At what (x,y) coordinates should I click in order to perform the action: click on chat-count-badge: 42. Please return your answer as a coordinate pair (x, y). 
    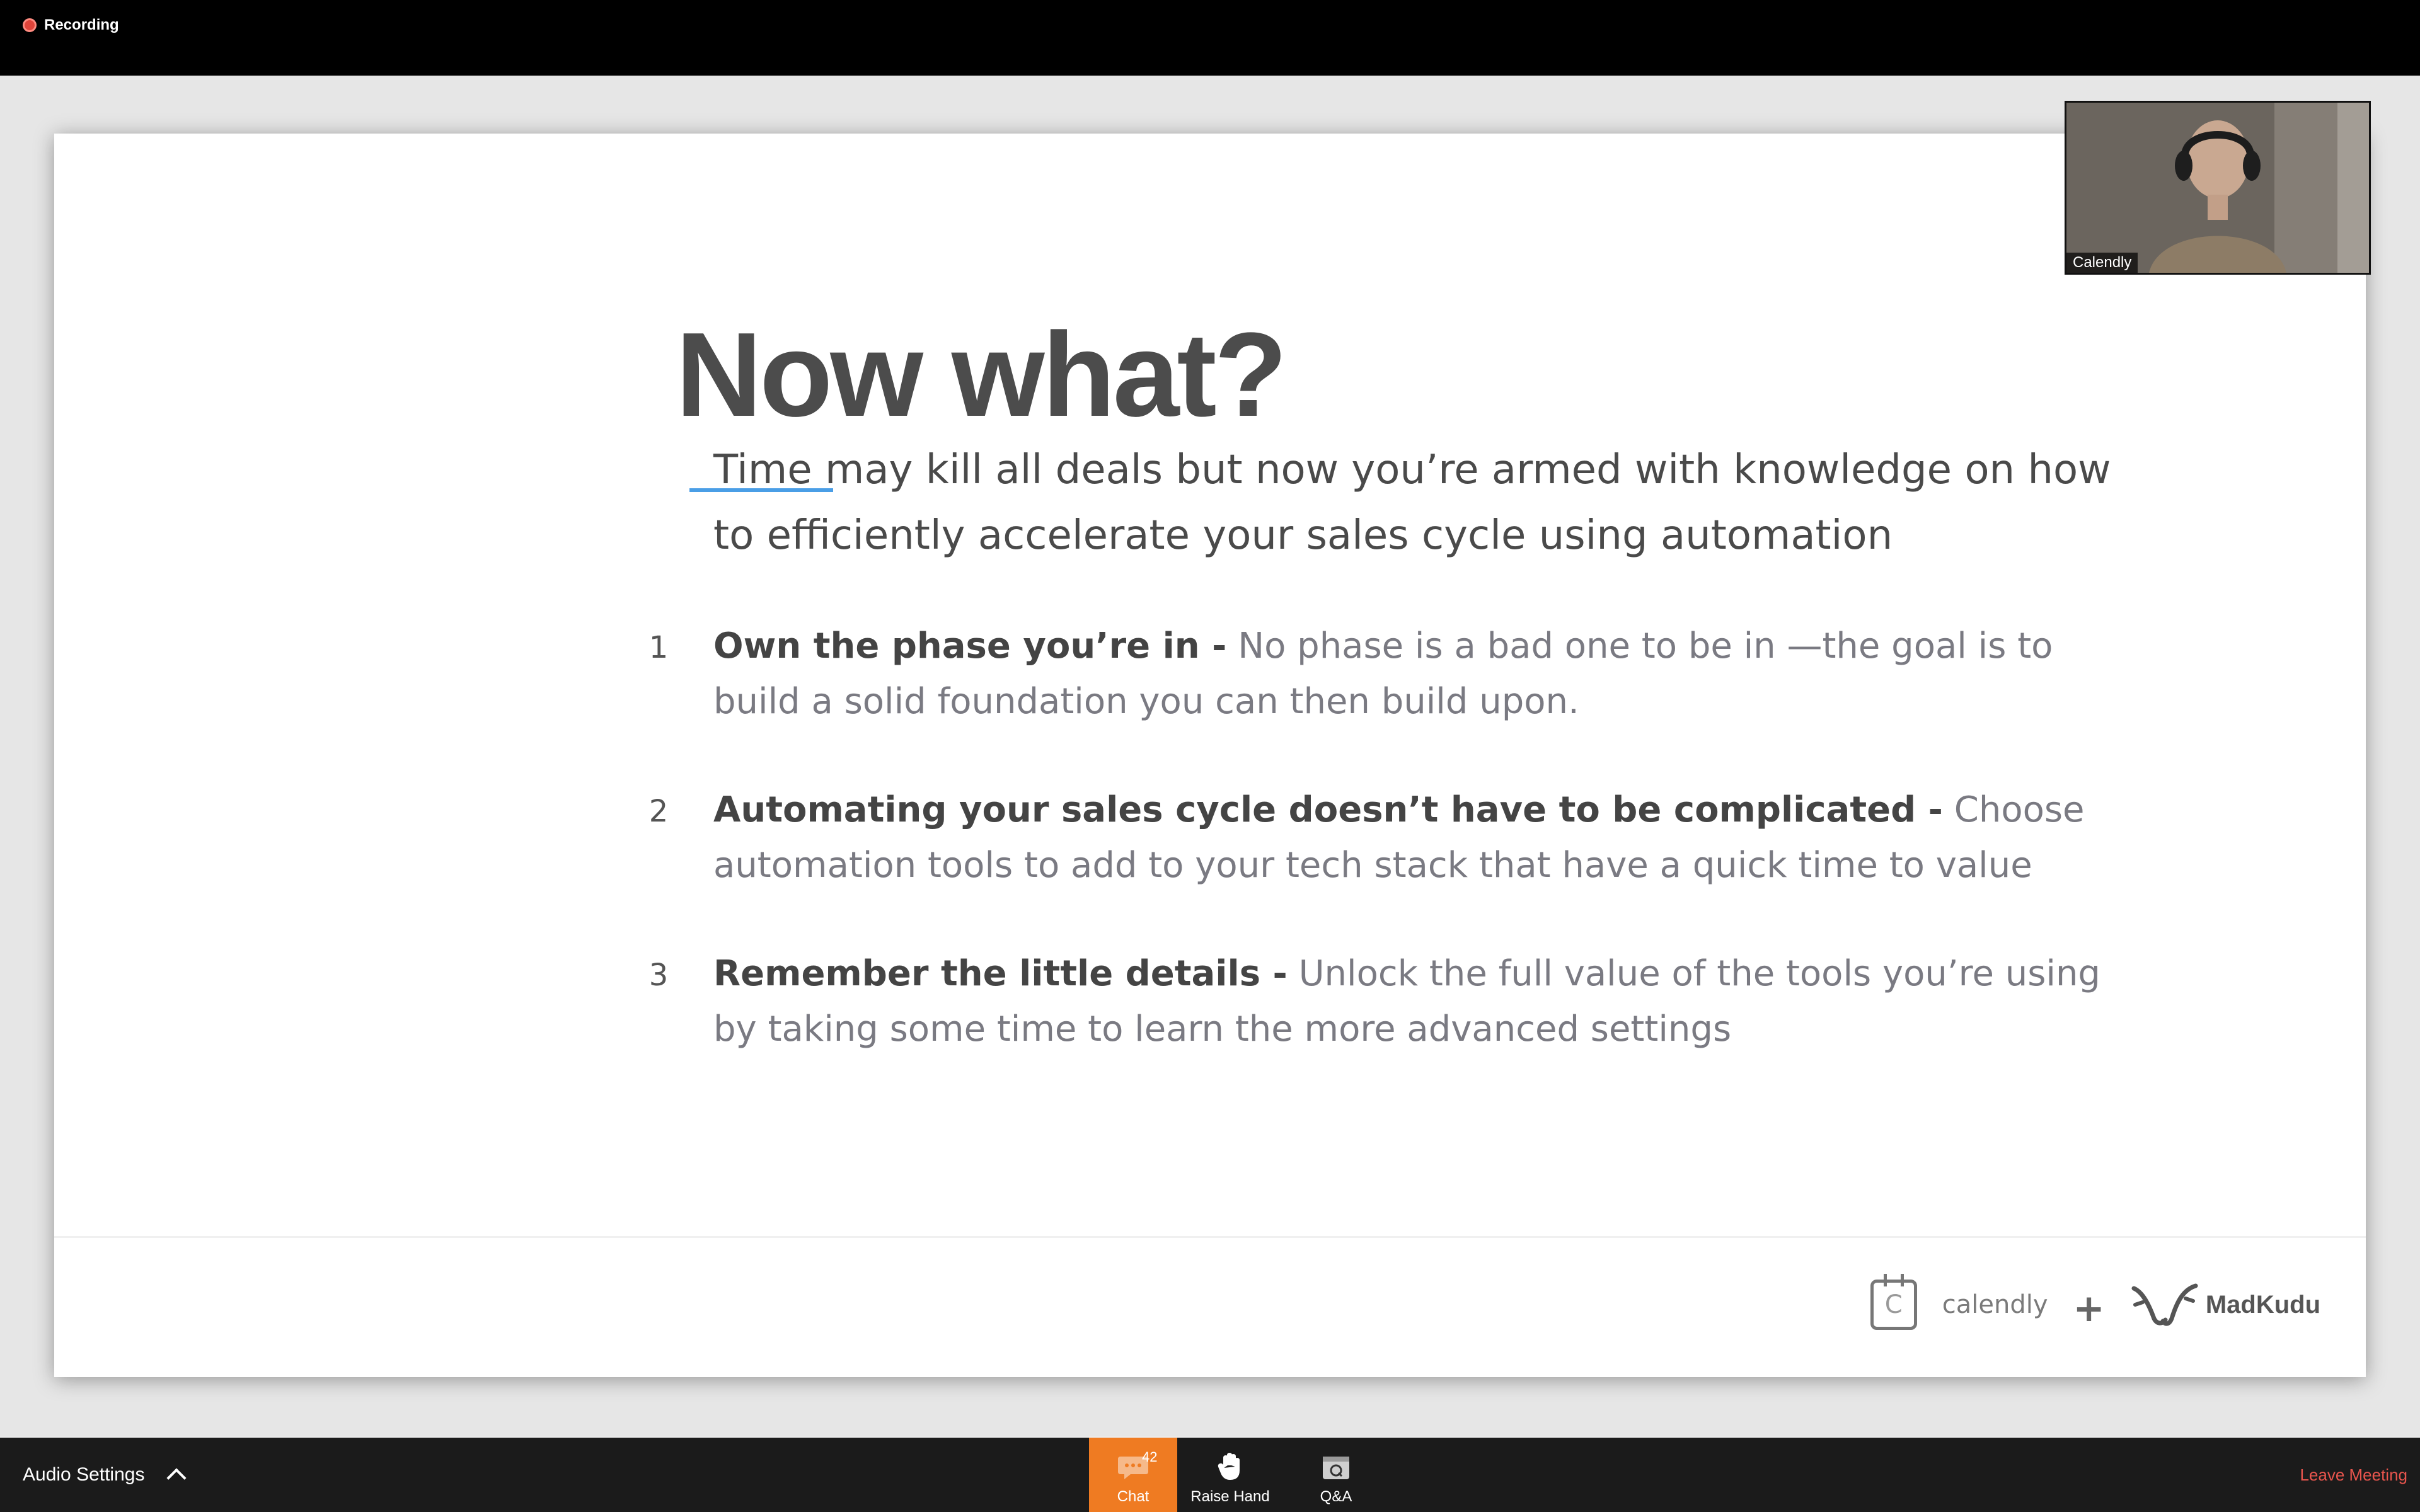
    Looking at the image, I should click on (1150, 1457).